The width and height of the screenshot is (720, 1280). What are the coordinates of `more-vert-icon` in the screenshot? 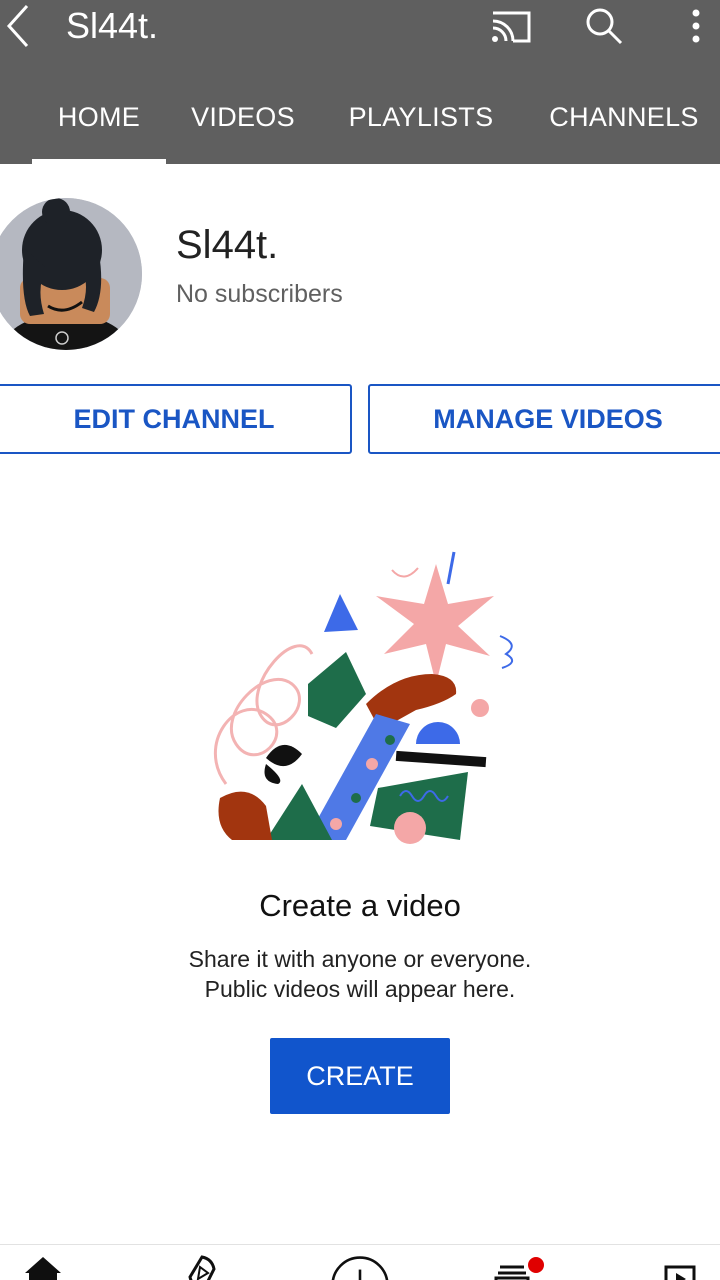 It's located at (696, 26).